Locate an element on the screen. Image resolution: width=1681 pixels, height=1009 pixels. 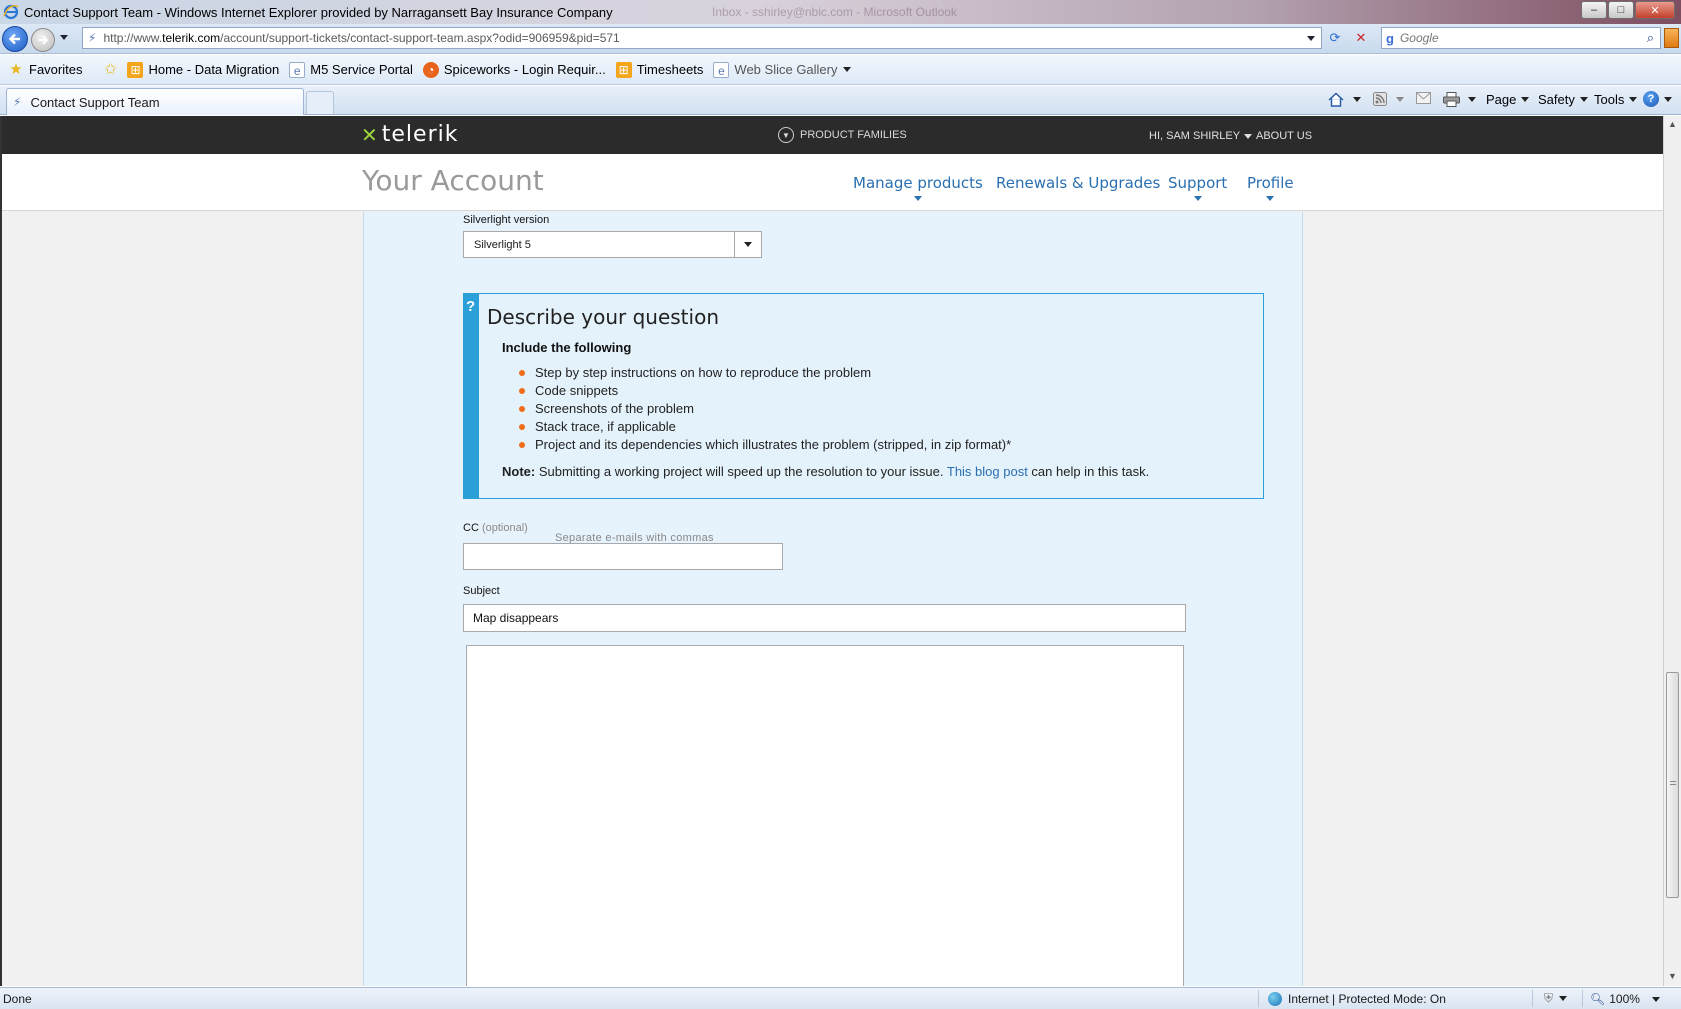
silverlight-dropdown-button is located at coordinates (747, 244).